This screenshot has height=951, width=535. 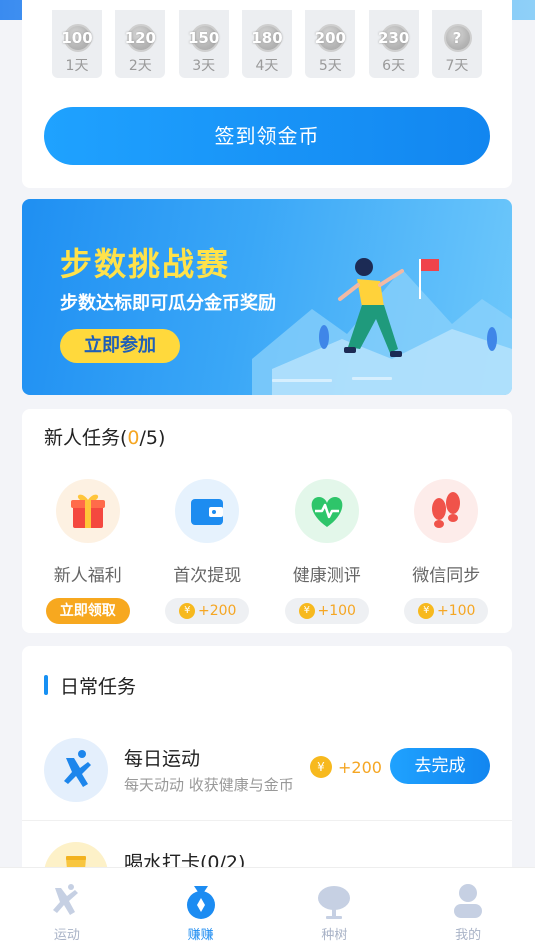 I want to click on signin-day-value: 230, so click(x=393, y=38).